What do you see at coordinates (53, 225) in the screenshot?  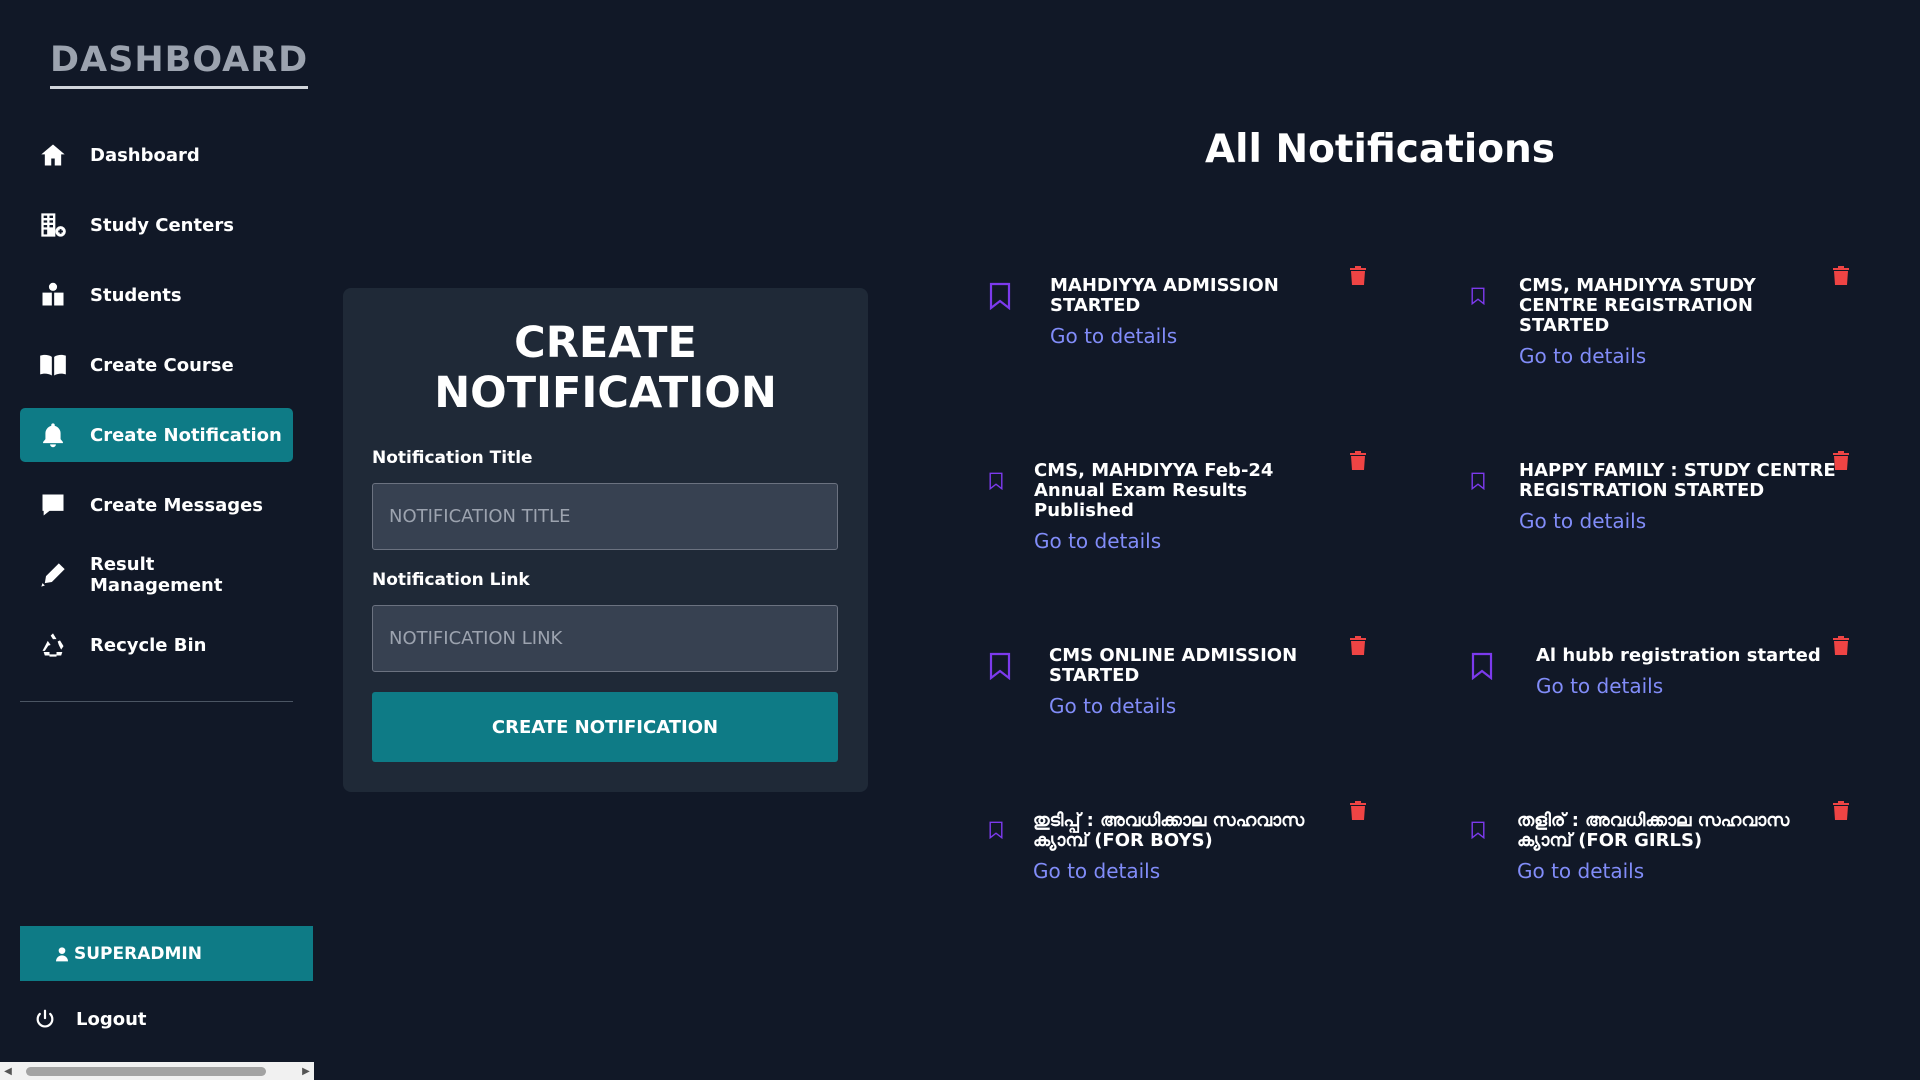 I see `building-icon` at bounding box center [53, 225].